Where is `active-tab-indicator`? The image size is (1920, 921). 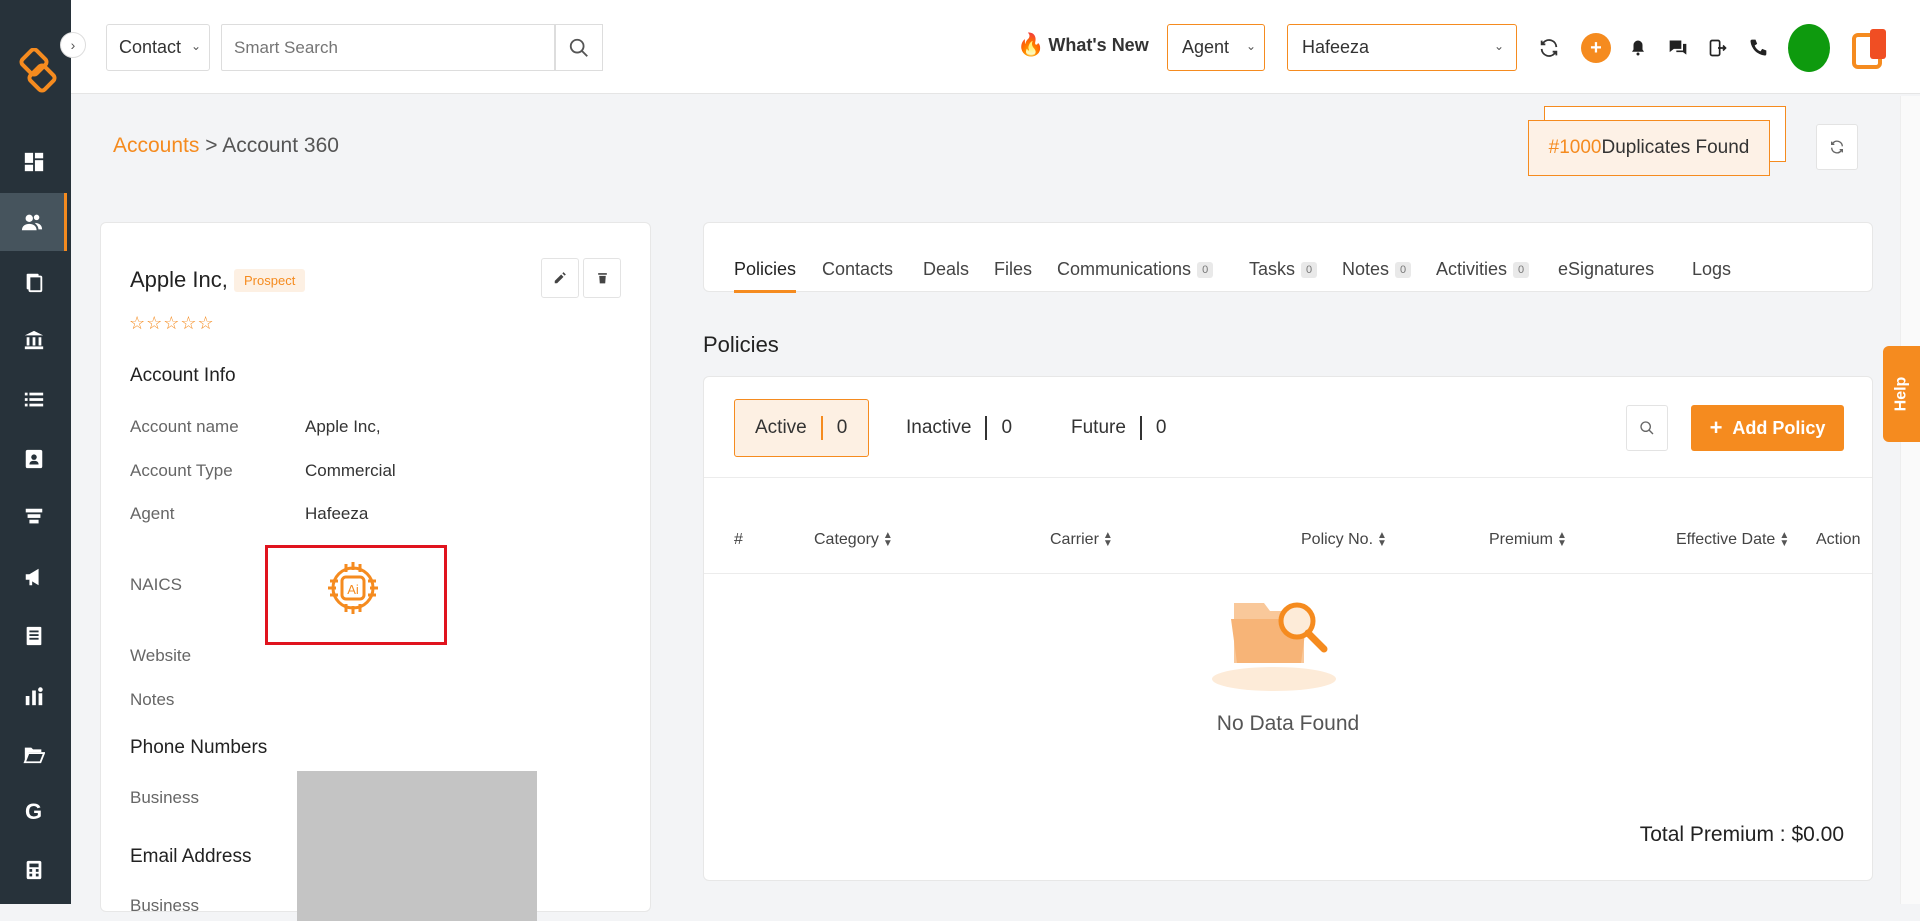 active-tab-indicator is located at coordinates (765, 291).